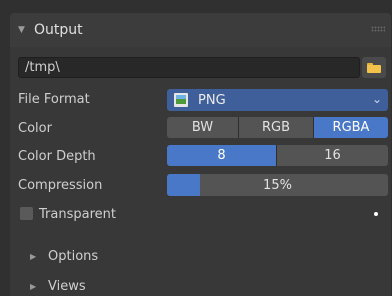 The width and height of the screenshot is (392, 296). What do you see at coordinates (35, 128) in the screenshot?
I see `color-label: Color` at bounding box center [35, 128].